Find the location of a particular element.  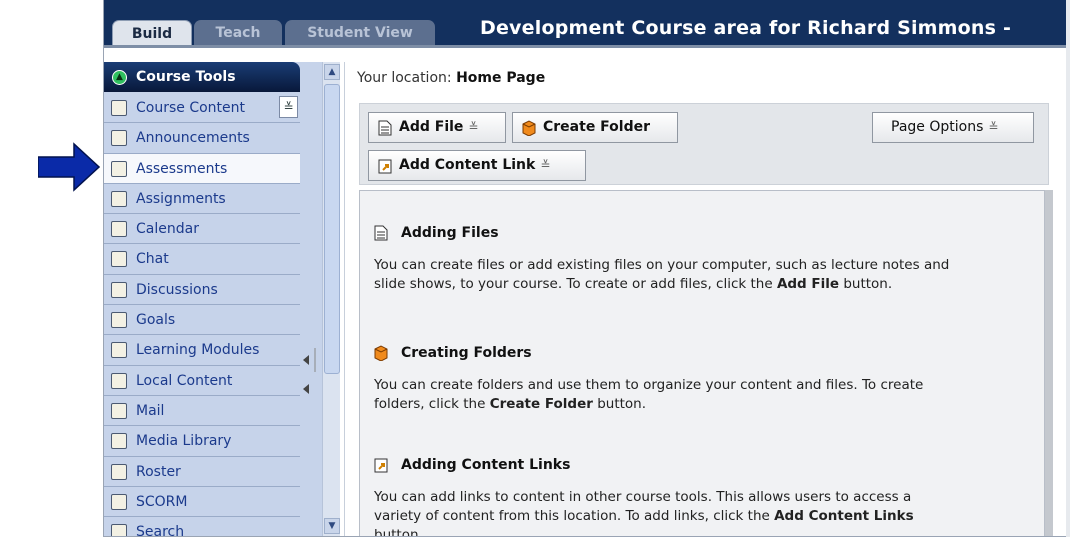

sidebar-item-label: Chat is located at coordinates (152, 259).